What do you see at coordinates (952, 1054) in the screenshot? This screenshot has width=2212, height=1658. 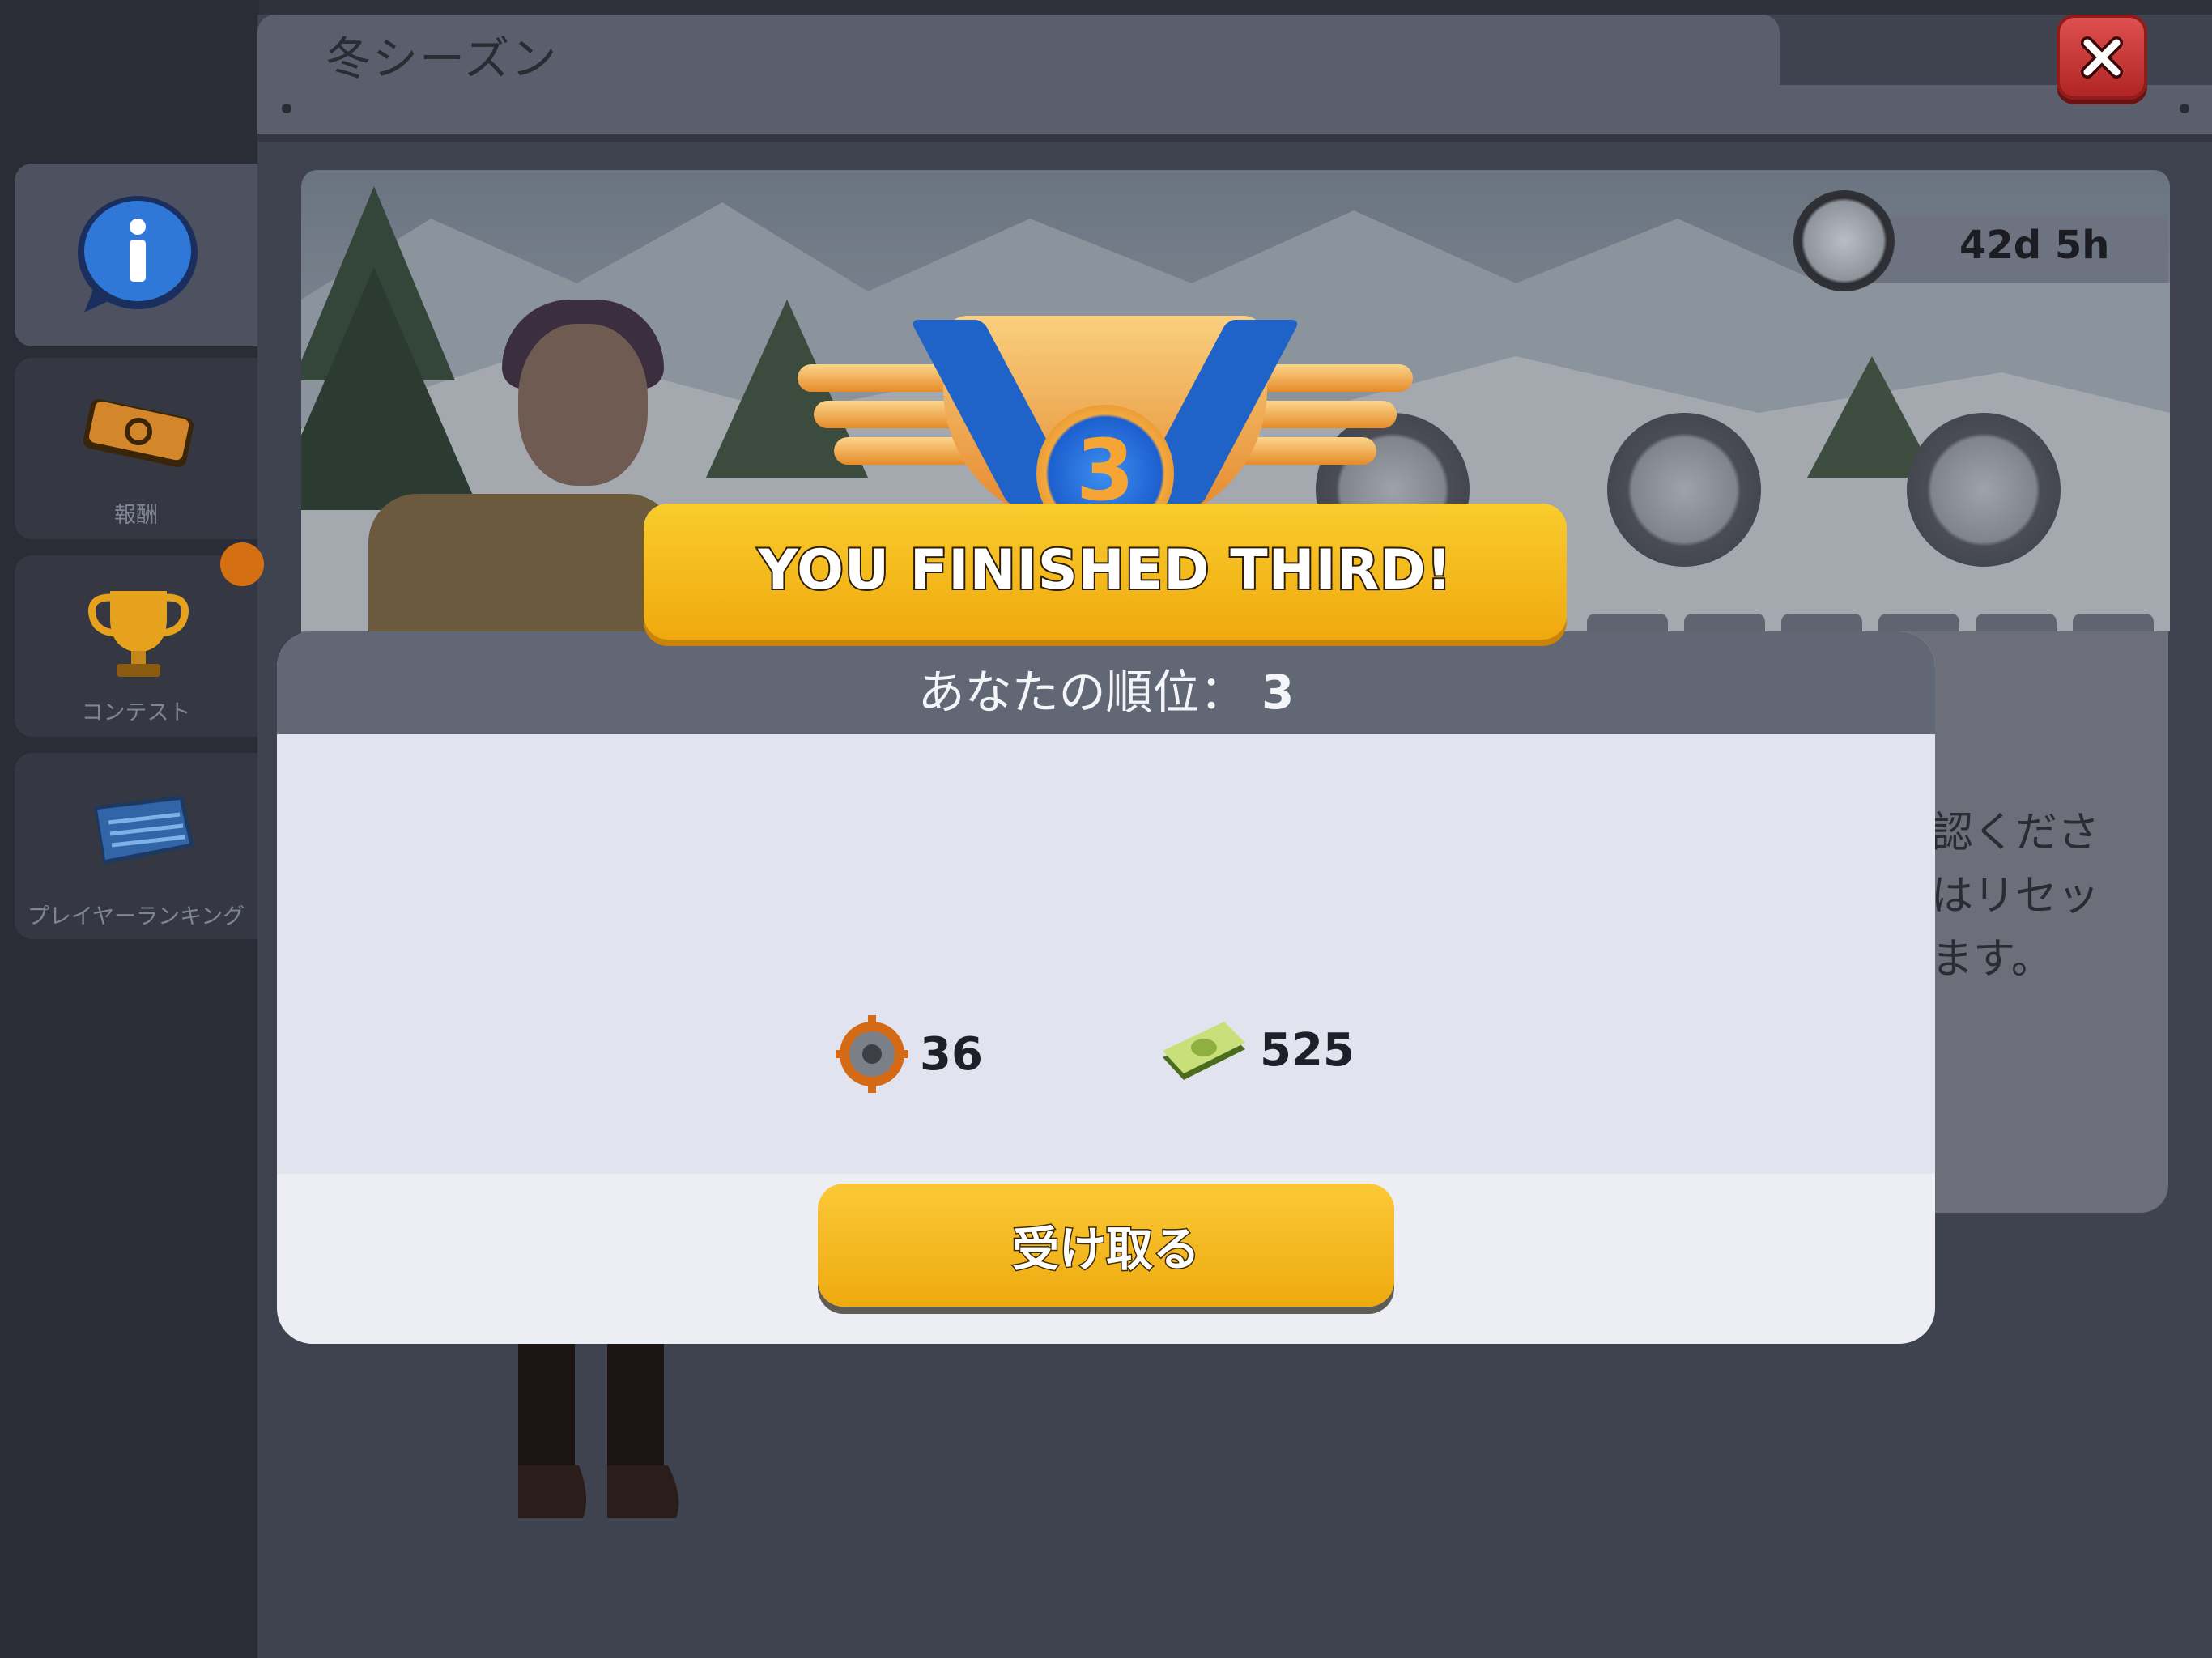 I see `reward-amount: 36` at bounding box center [952, 1054].